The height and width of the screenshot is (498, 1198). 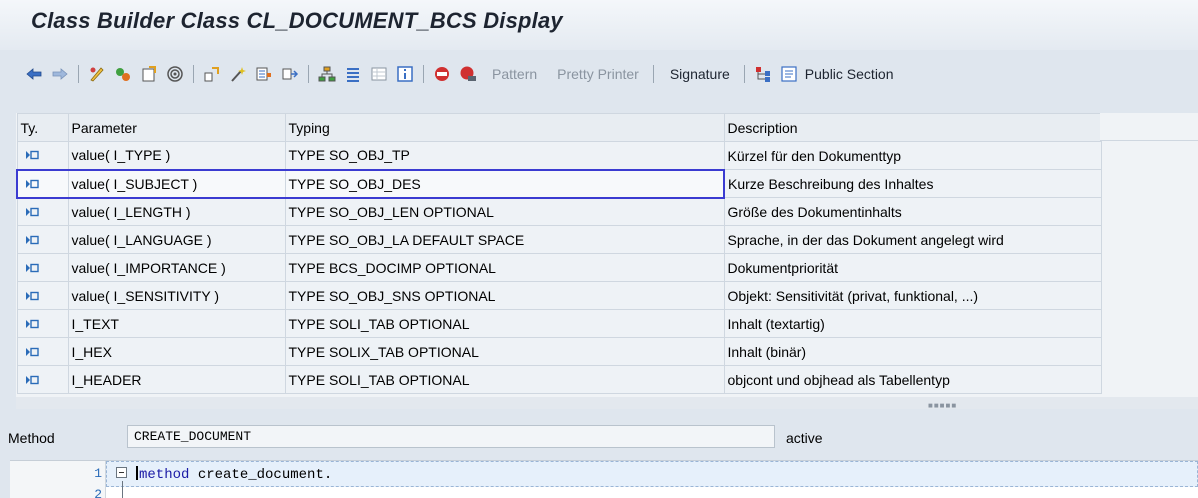 What do you see at coordinates (607, 403) in the screenshot?
I see `table-horizontal-scrollbar: ■■■■■` at bounding box center [607, 403].